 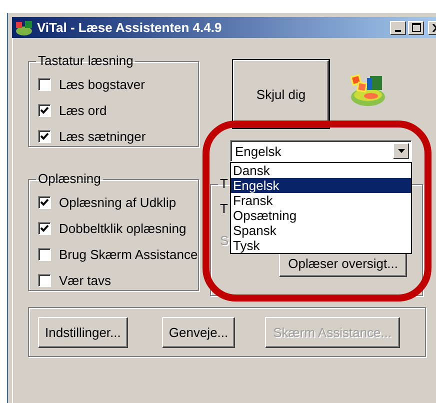 What do you see at coordinates (83, 110) in the screenshot?
I see `checkbox-label: Læs ord` at bounding box center [83, 110].